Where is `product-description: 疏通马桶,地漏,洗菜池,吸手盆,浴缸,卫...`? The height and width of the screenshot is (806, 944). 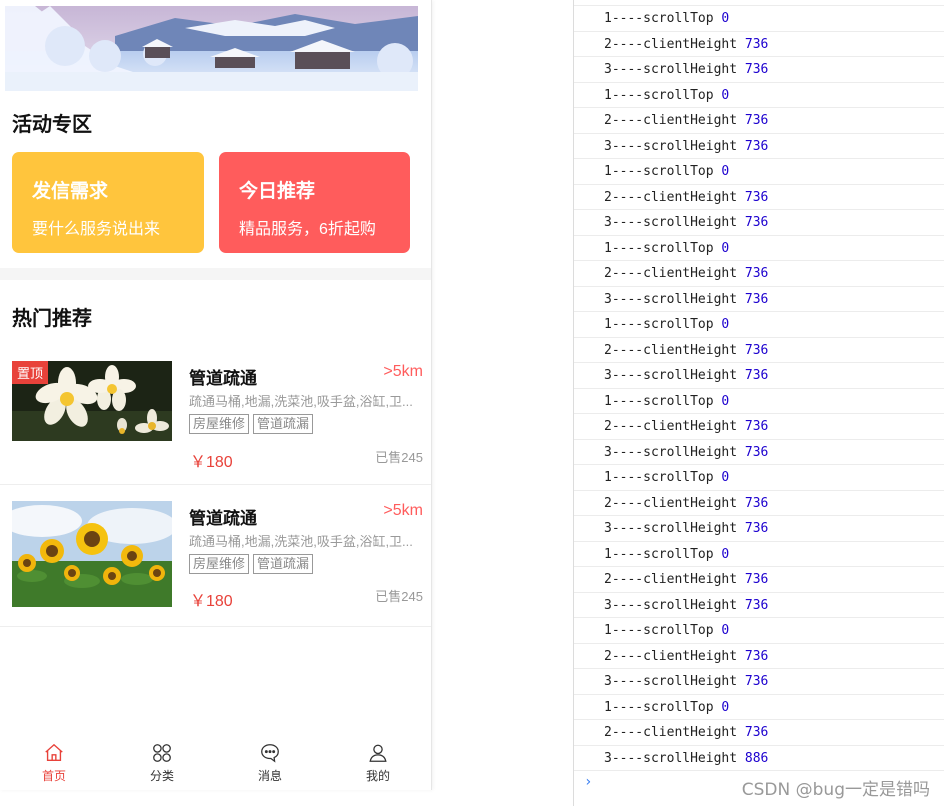 product-description: 疏通马桶,地漏,洗菜池,吸手盆,浴缸,卫... is located at coordinates (301, 541).